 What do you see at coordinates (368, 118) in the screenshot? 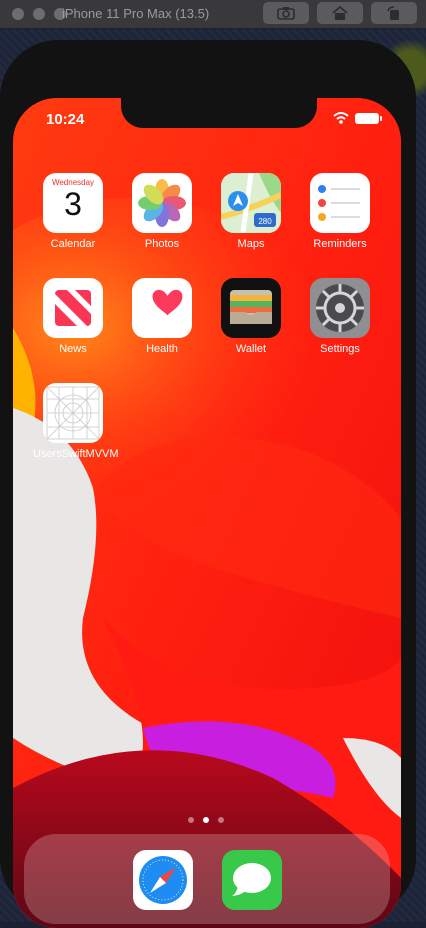
I see `battery-icon` at bounding box center [368, 118].